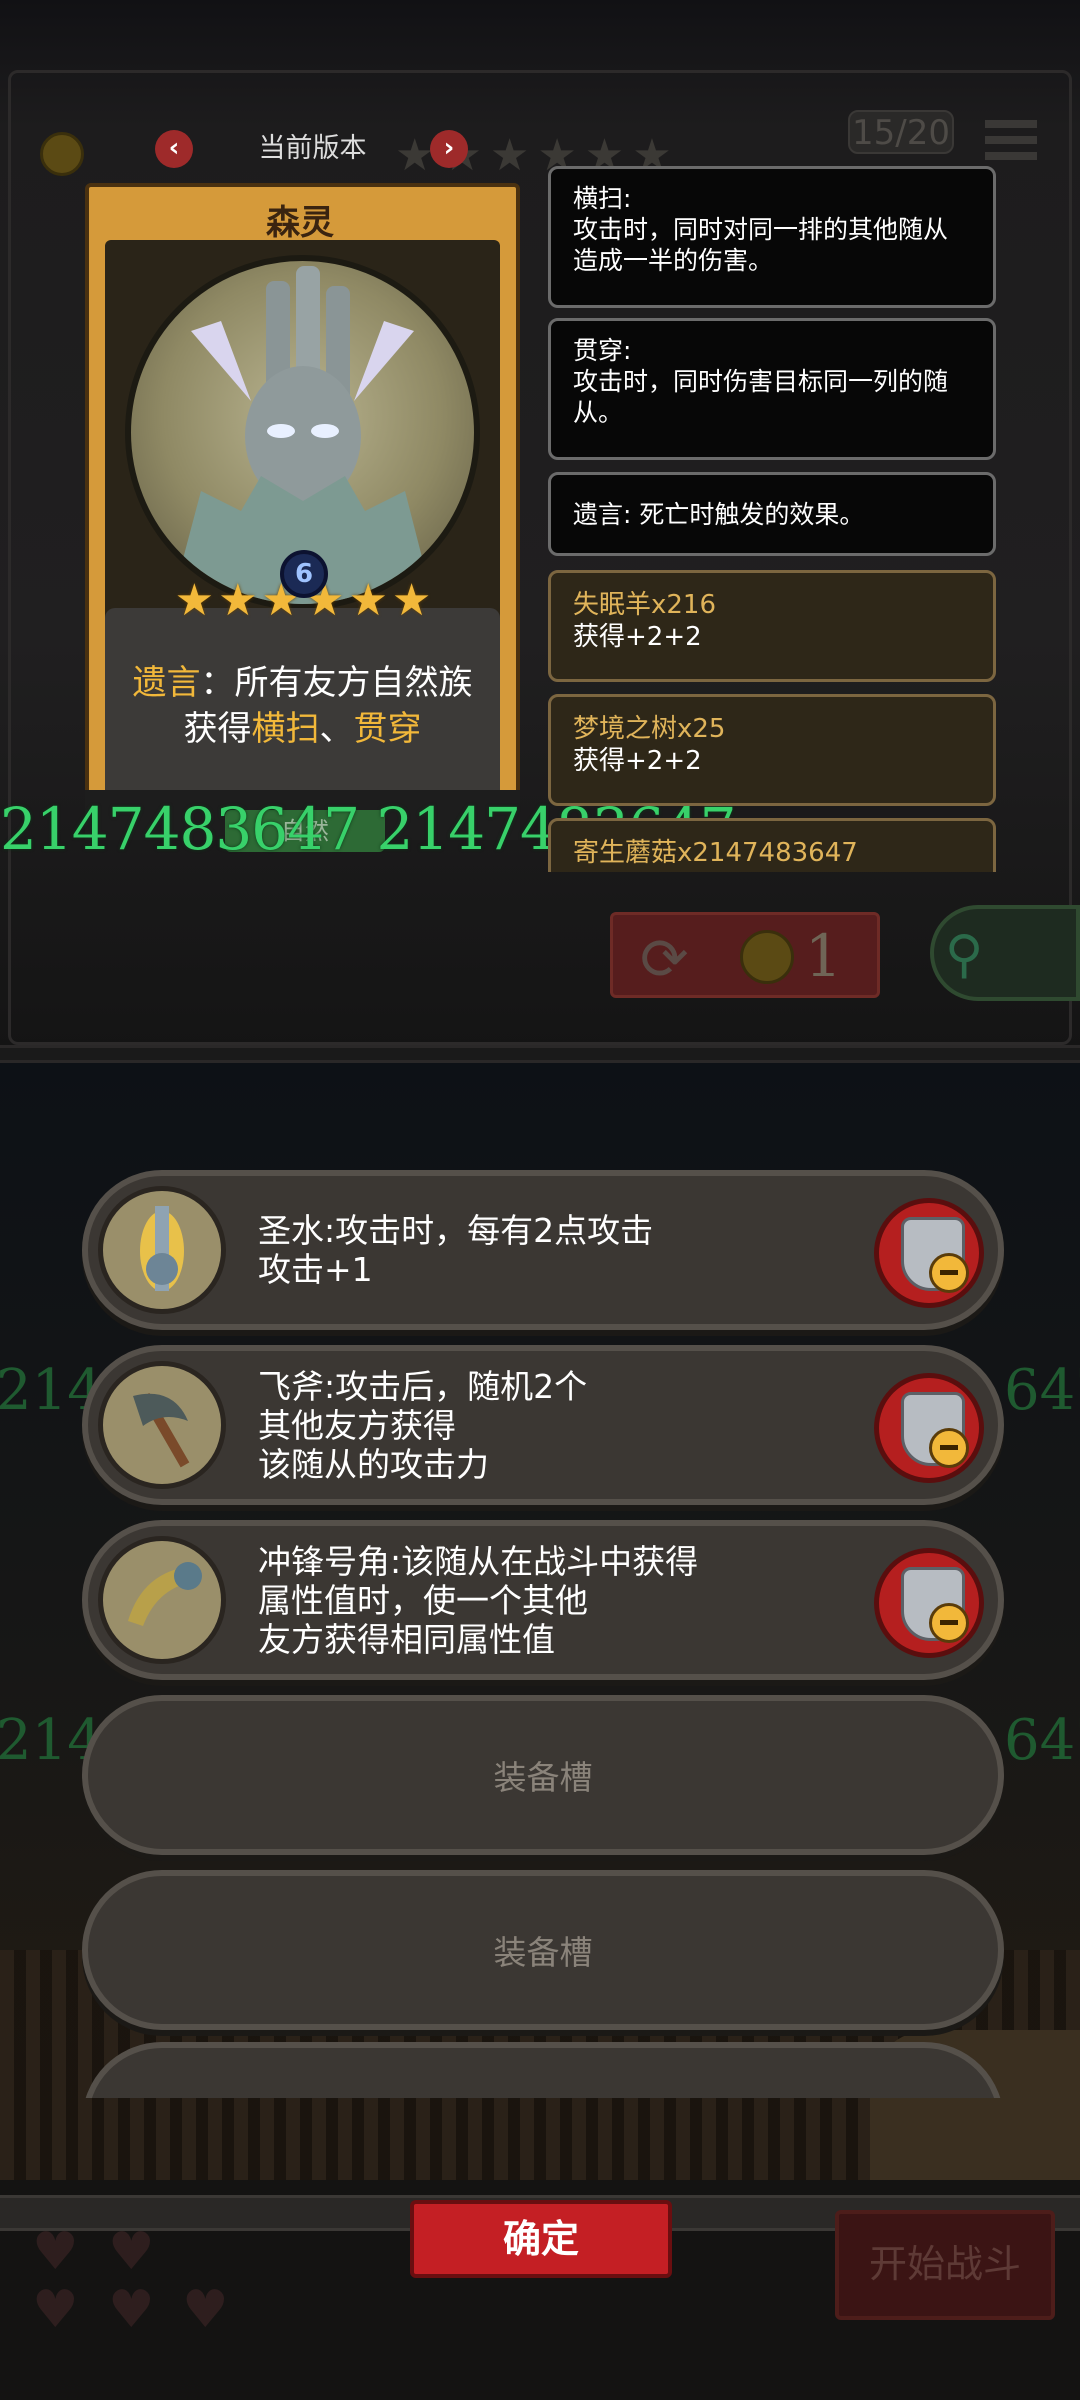 Image resolution: width=1080 pixels, height=2400 pixels. What do you see at coordinates (602, 198) in the screenshot?
I see `keyword-title: 横扫:` at bounding box center [602, 198].